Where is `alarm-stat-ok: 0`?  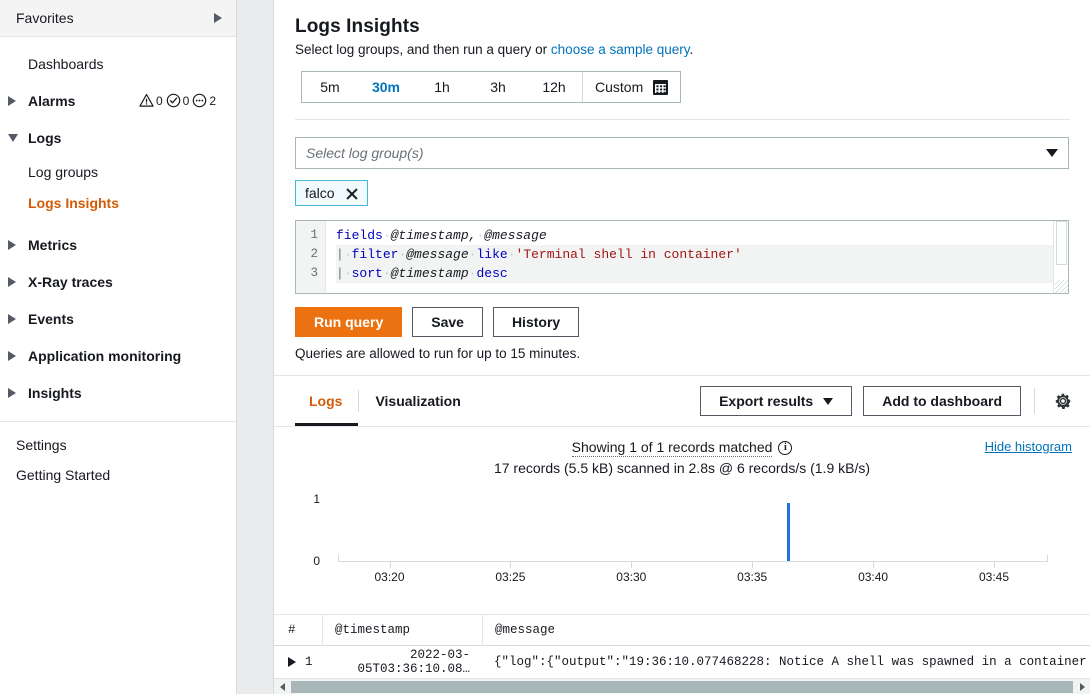 alarm-stat-ok: 0 is located at coordinates (178, 100).